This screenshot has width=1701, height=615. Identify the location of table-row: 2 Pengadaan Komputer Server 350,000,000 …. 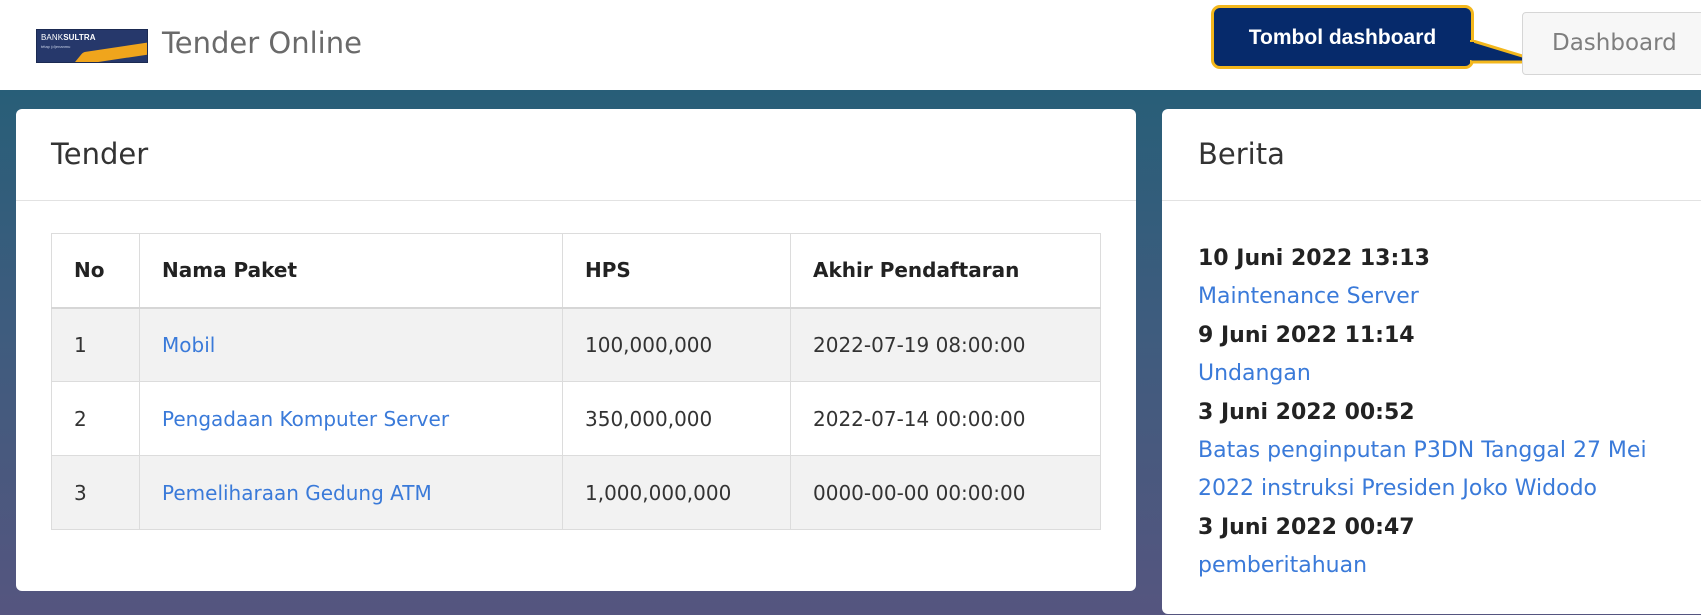
(576, 418).